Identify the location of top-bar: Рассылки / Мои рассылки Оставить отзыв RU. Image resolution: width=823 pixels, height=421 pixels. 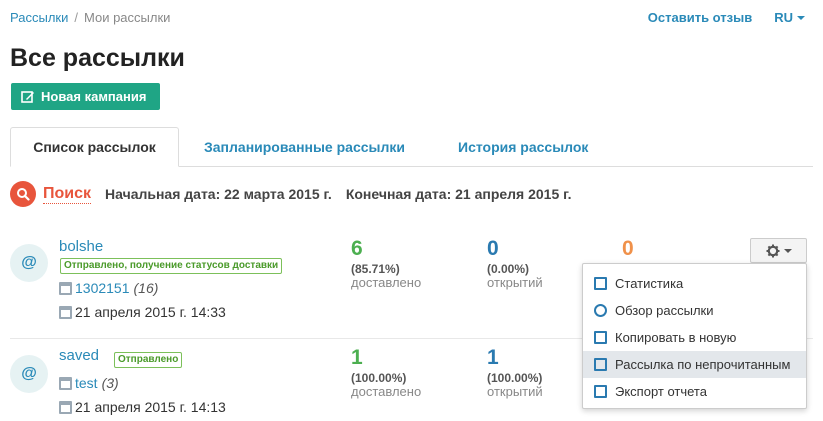
(407, 17).